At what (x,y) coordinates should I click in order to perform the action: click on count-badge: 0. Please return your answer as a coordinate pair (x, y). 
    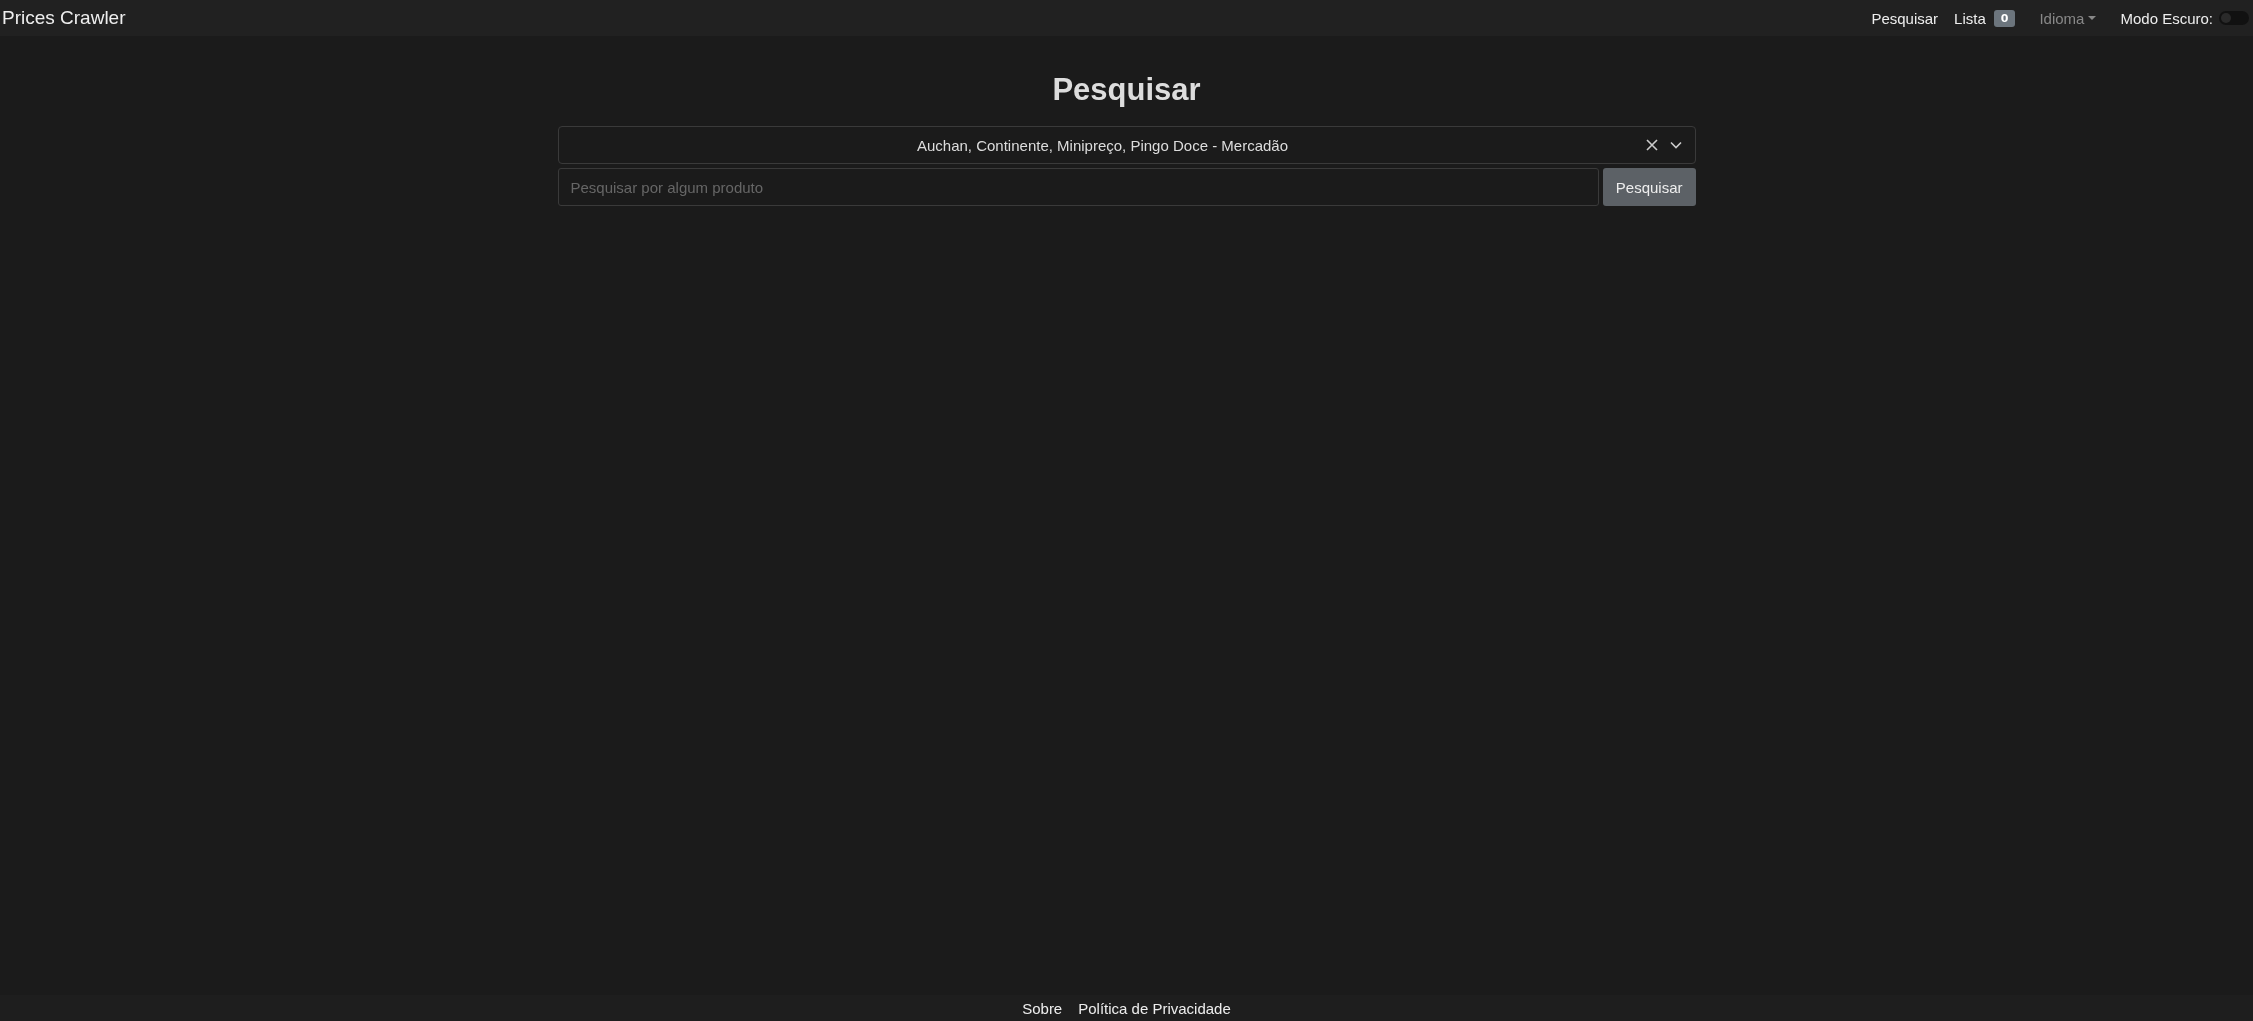
    Looking at the image, I should click on (2004, 18).